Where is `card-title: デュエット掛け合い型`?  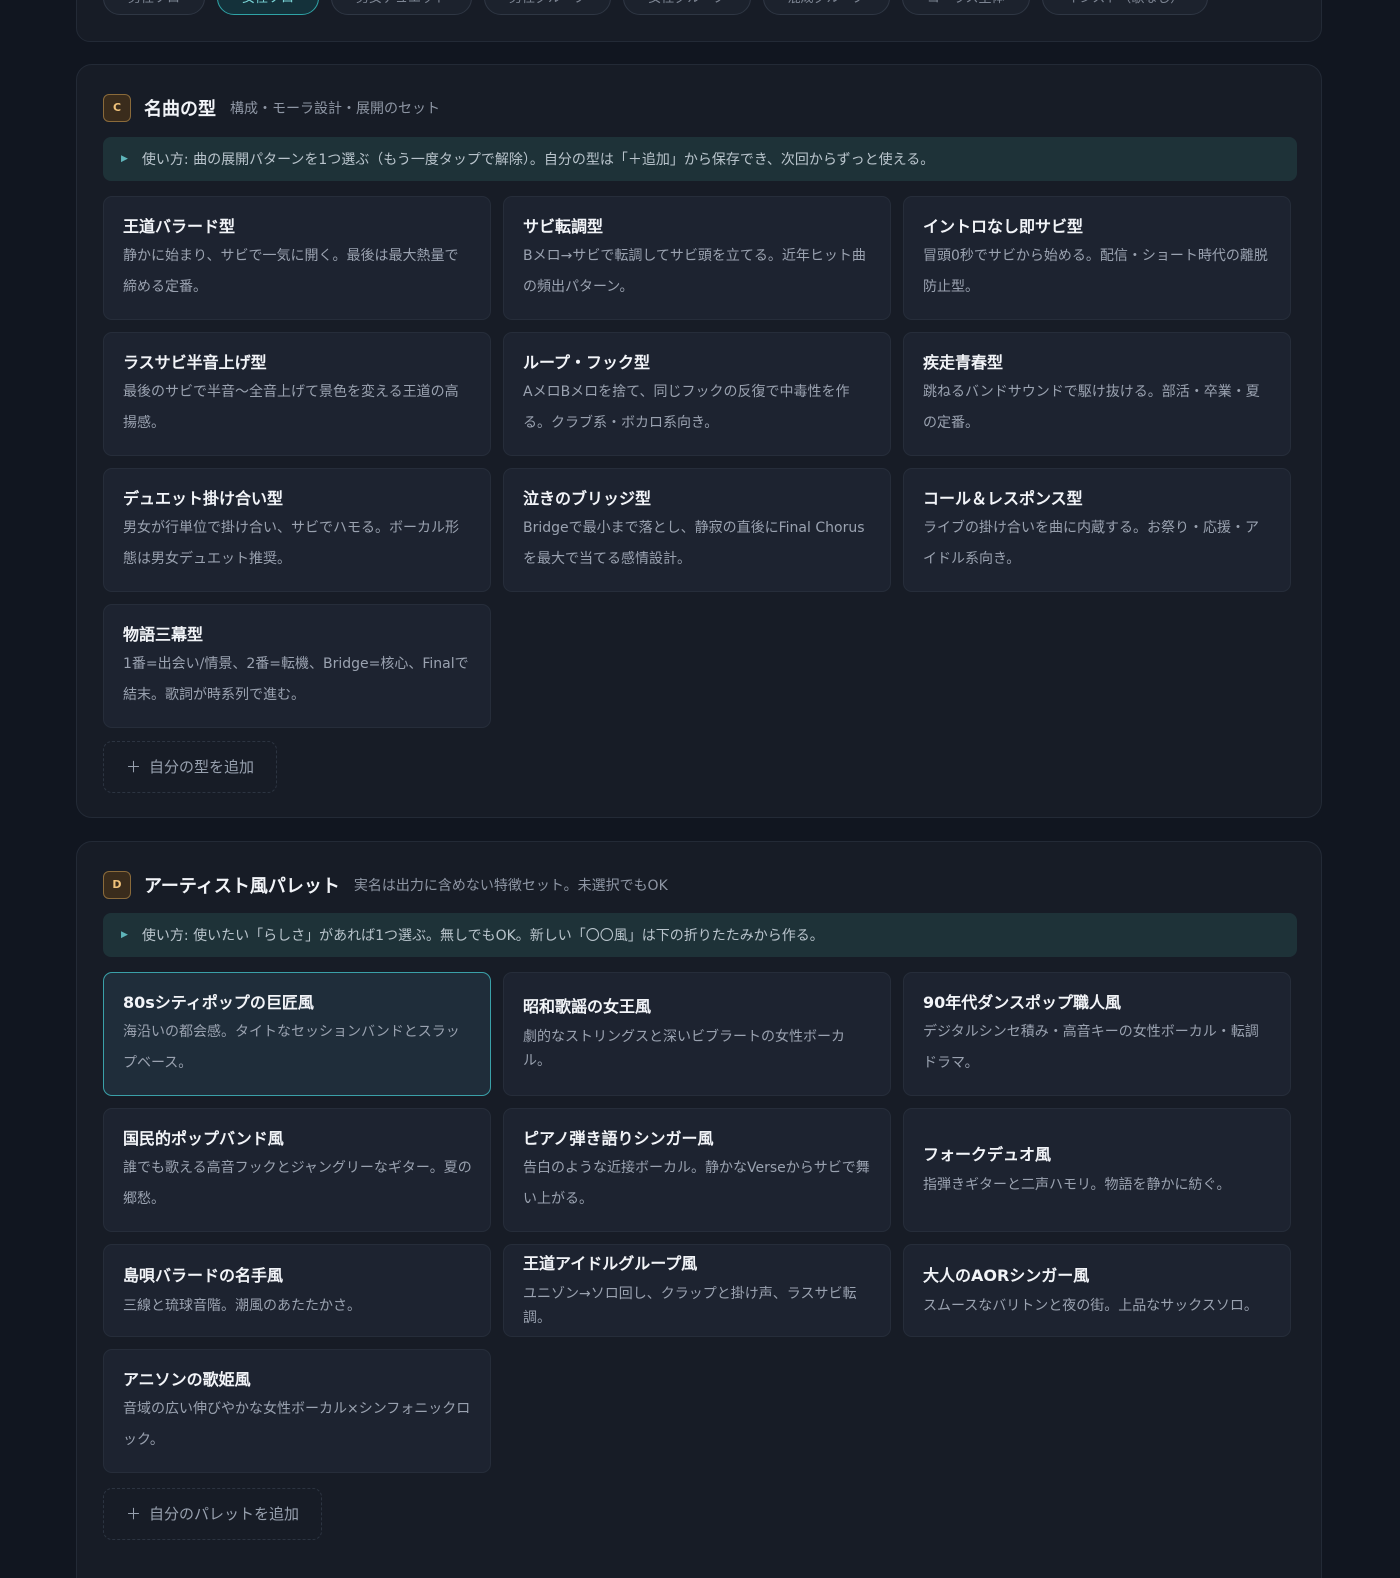
card-title: デュエット掛け合い型 is located at coordinates (203, 498).